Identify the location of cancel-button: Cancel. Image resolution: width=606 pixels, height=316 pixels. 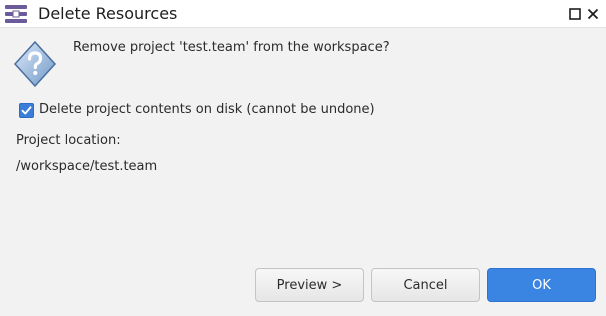
(425, 285).